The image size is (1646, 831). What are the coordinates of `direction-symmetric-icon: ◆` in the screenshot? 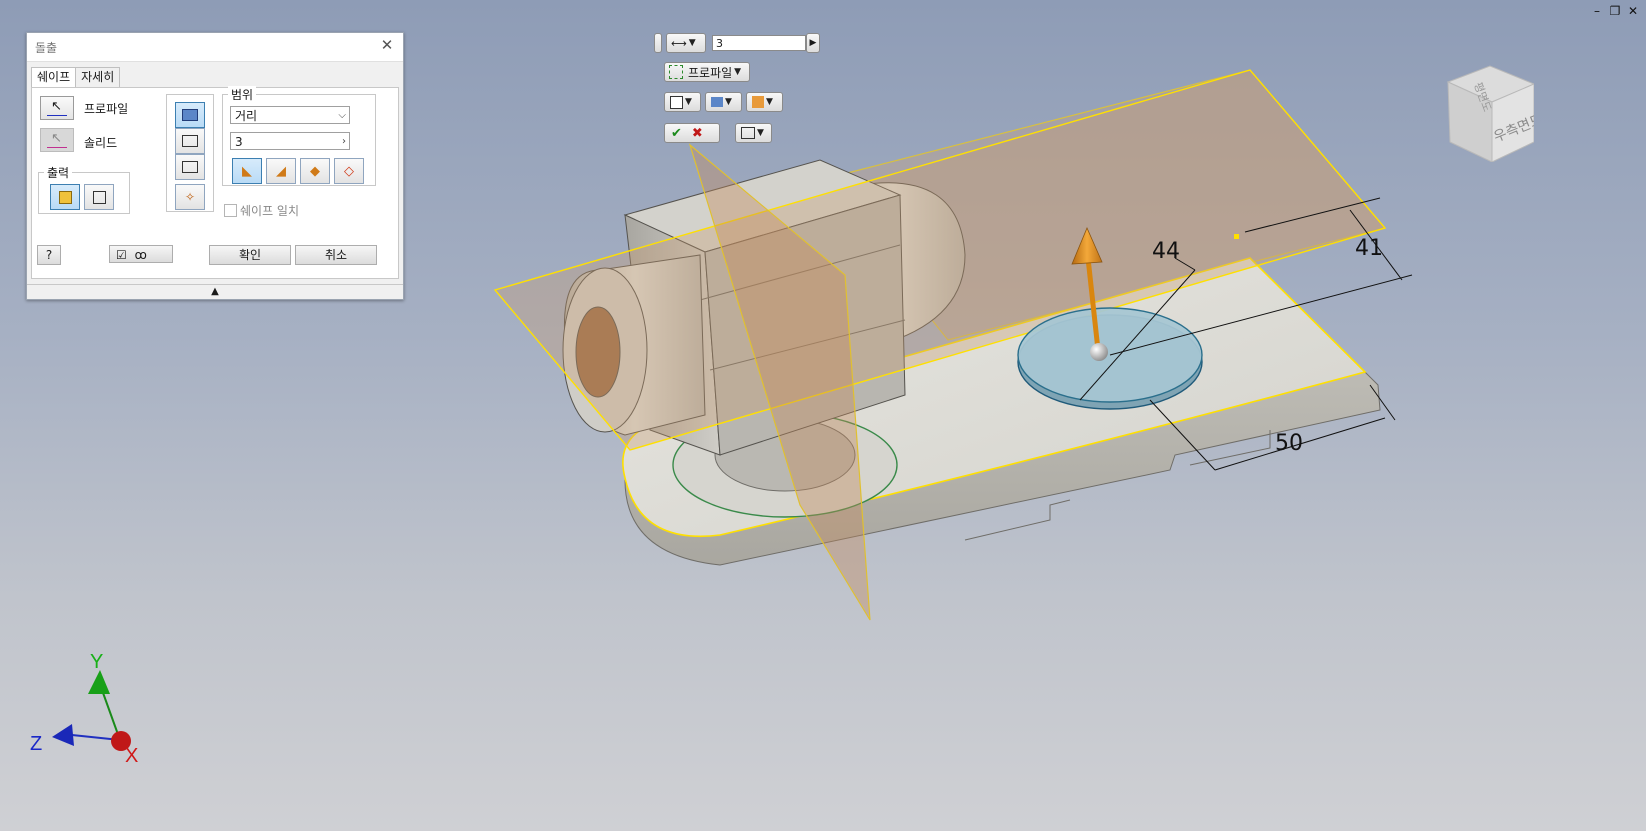 It's located at (315, 171).